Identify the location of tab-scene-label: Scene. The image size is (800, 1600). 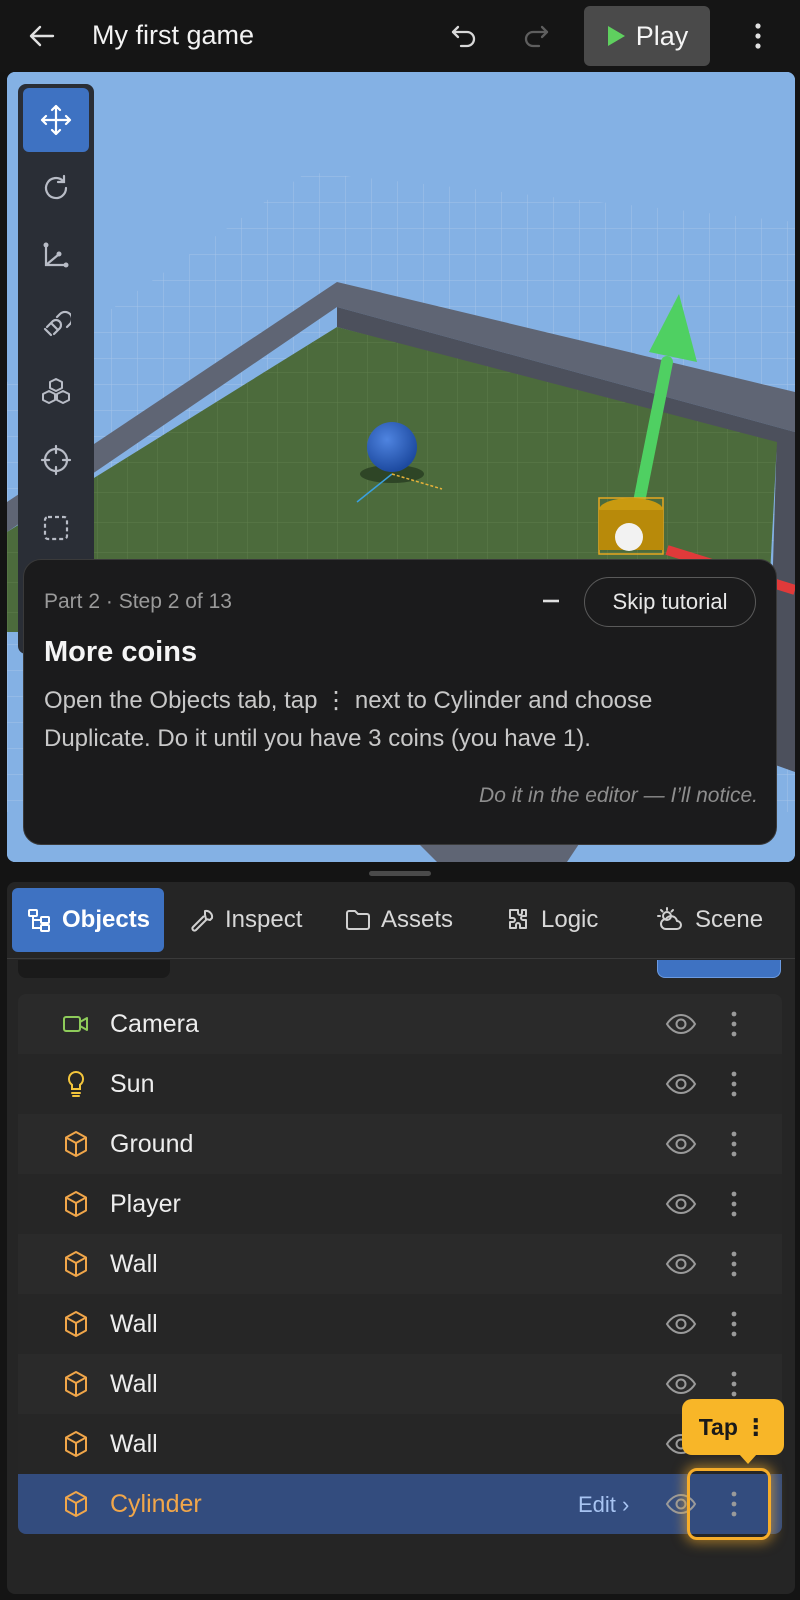
(729, 919).